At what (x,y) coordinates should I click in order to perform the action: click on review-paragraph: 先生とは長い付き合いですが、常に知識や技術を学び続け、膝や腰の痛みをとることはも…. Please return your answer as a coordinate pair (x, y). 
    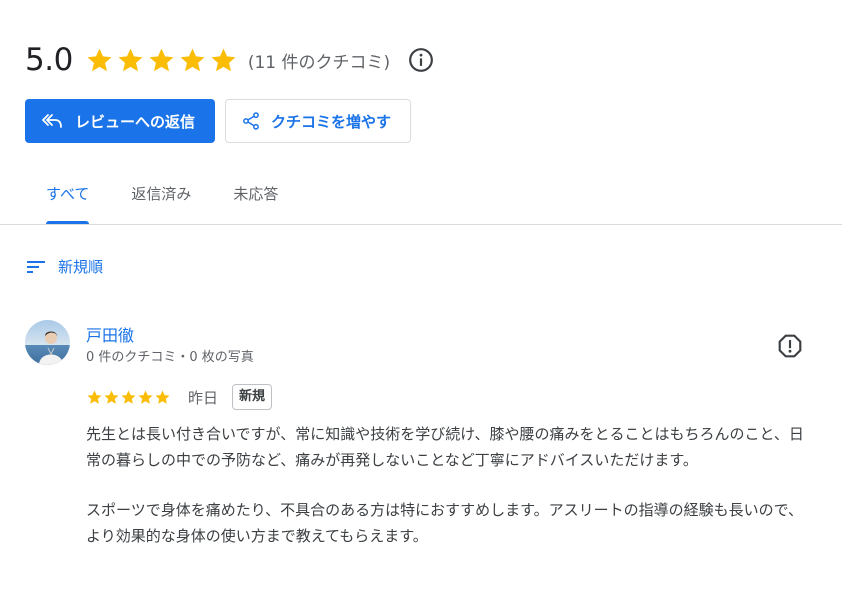
    Looking at the image, I should click on (445, 447).